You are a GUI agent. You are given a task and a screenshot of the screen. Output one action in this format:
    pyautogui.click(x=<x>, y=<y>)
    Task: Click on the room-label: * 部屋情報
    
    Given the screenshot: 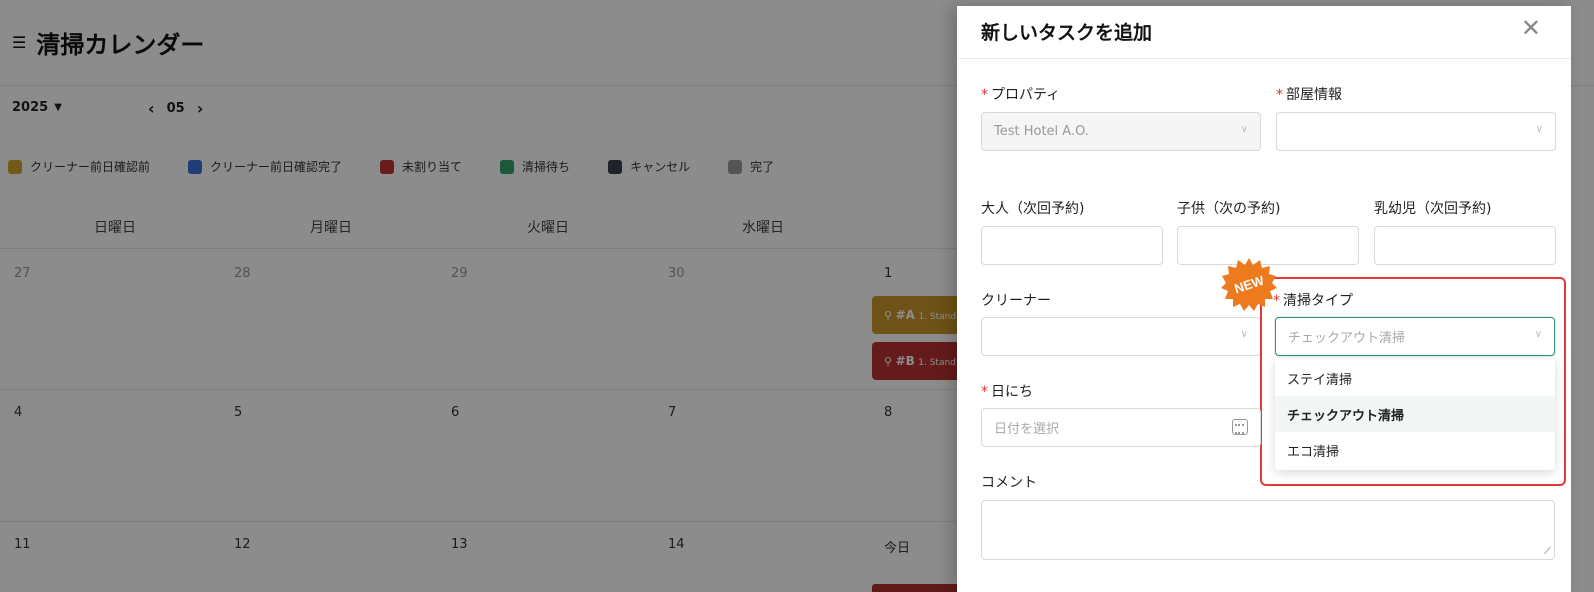 What is the action you would take?
    pyautogui.click(x=1309, y=94)
    